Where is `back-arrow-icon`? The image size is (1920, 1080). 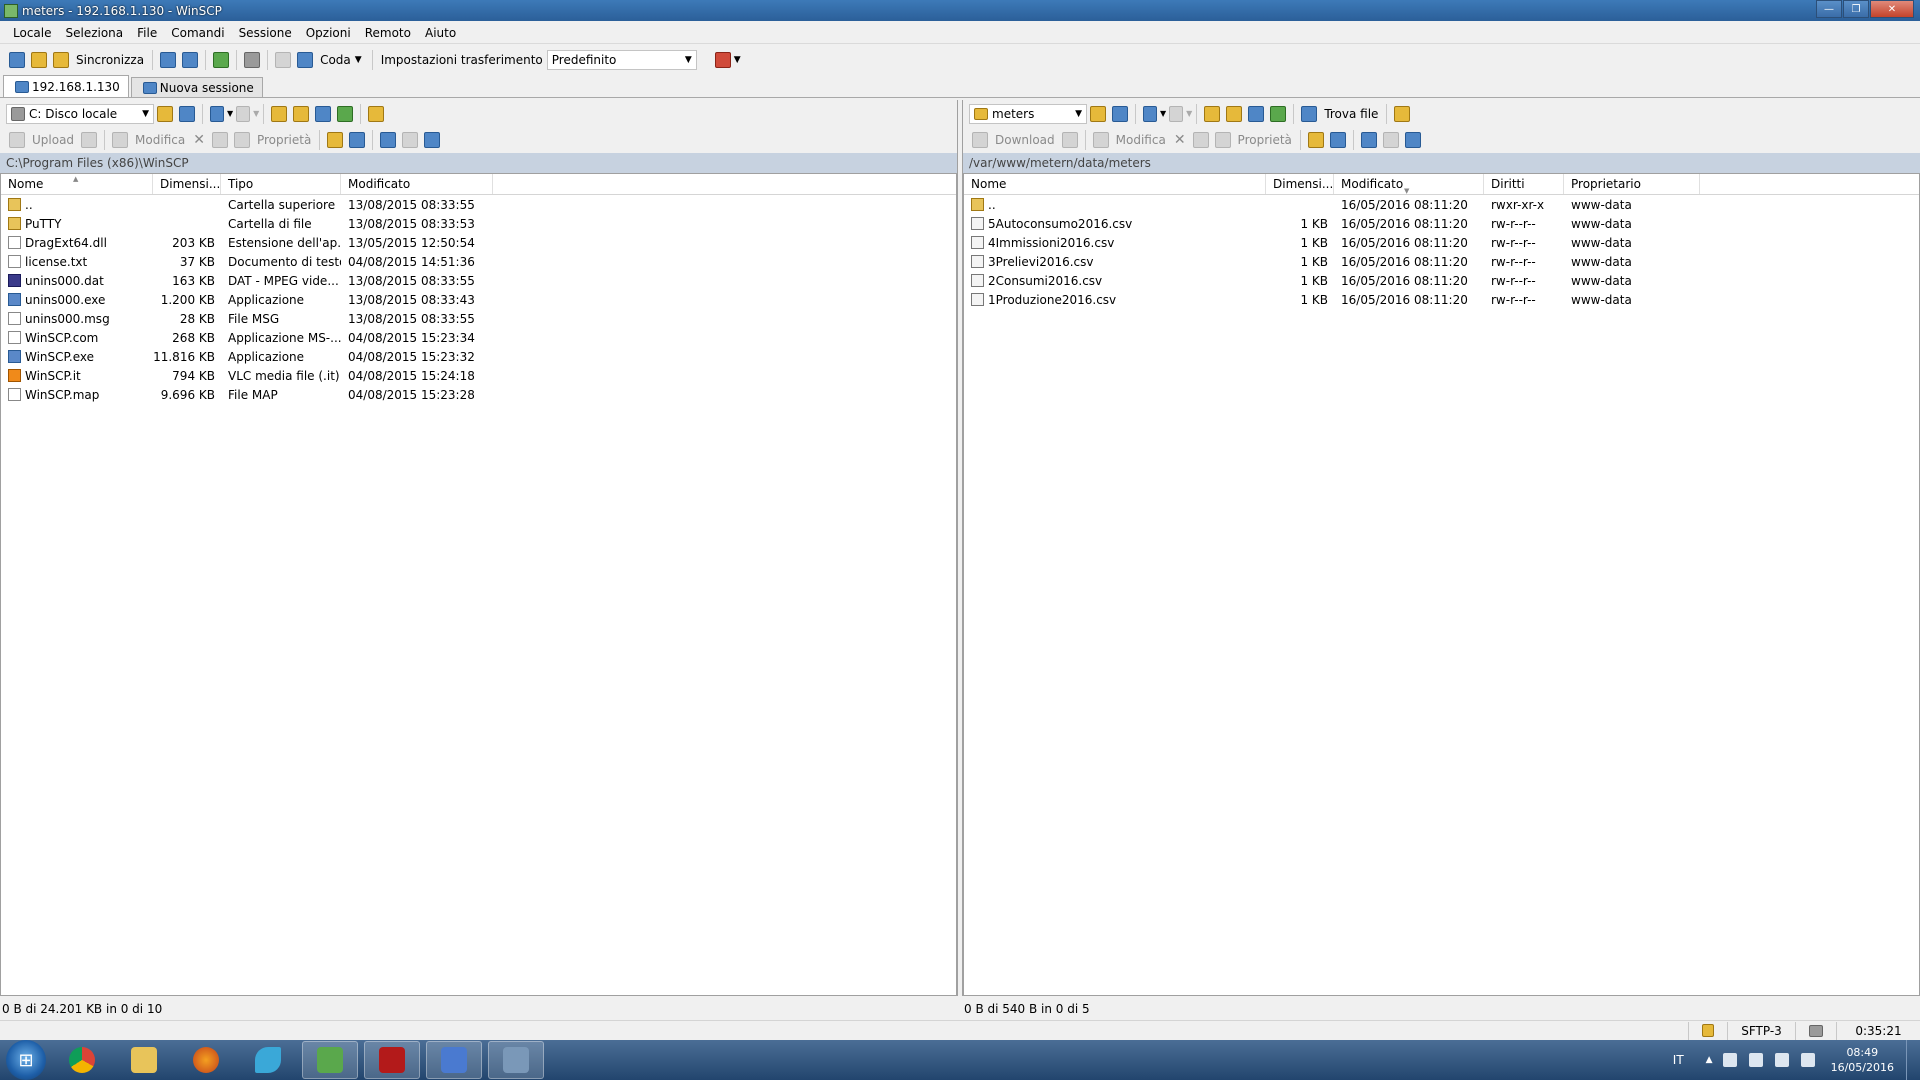
back-arrow-icon is located at coordinates (1150, 113).